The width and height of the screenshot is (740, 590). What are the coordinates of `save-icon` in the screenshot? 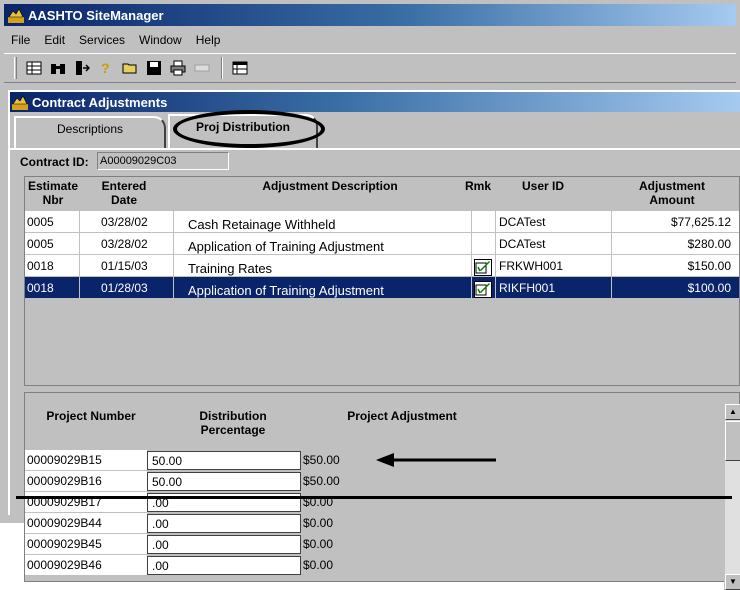 It's located at (154, 68).